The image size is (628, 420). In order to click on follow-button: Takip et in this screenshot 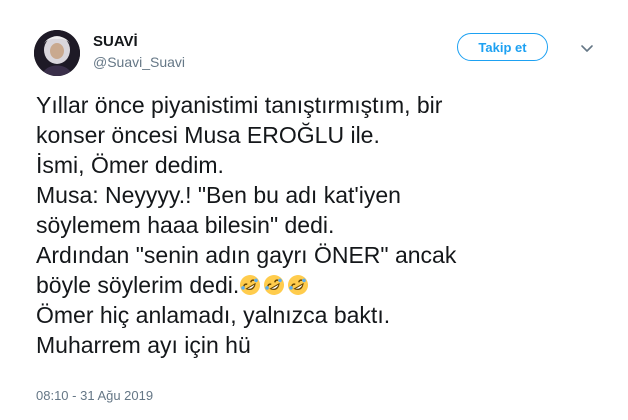, I will do `click(502, 47)`.